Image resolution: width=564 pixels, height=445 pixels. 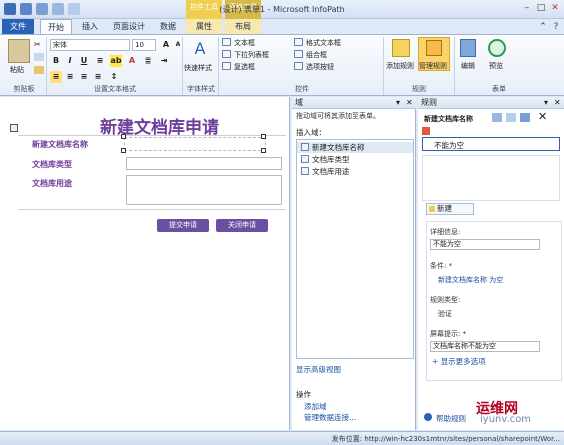 What do you see at coordinates (318, 369) in the screenshot?
I see `show-advanced-link: 显示高级视图` at bounding box center [318, 369].